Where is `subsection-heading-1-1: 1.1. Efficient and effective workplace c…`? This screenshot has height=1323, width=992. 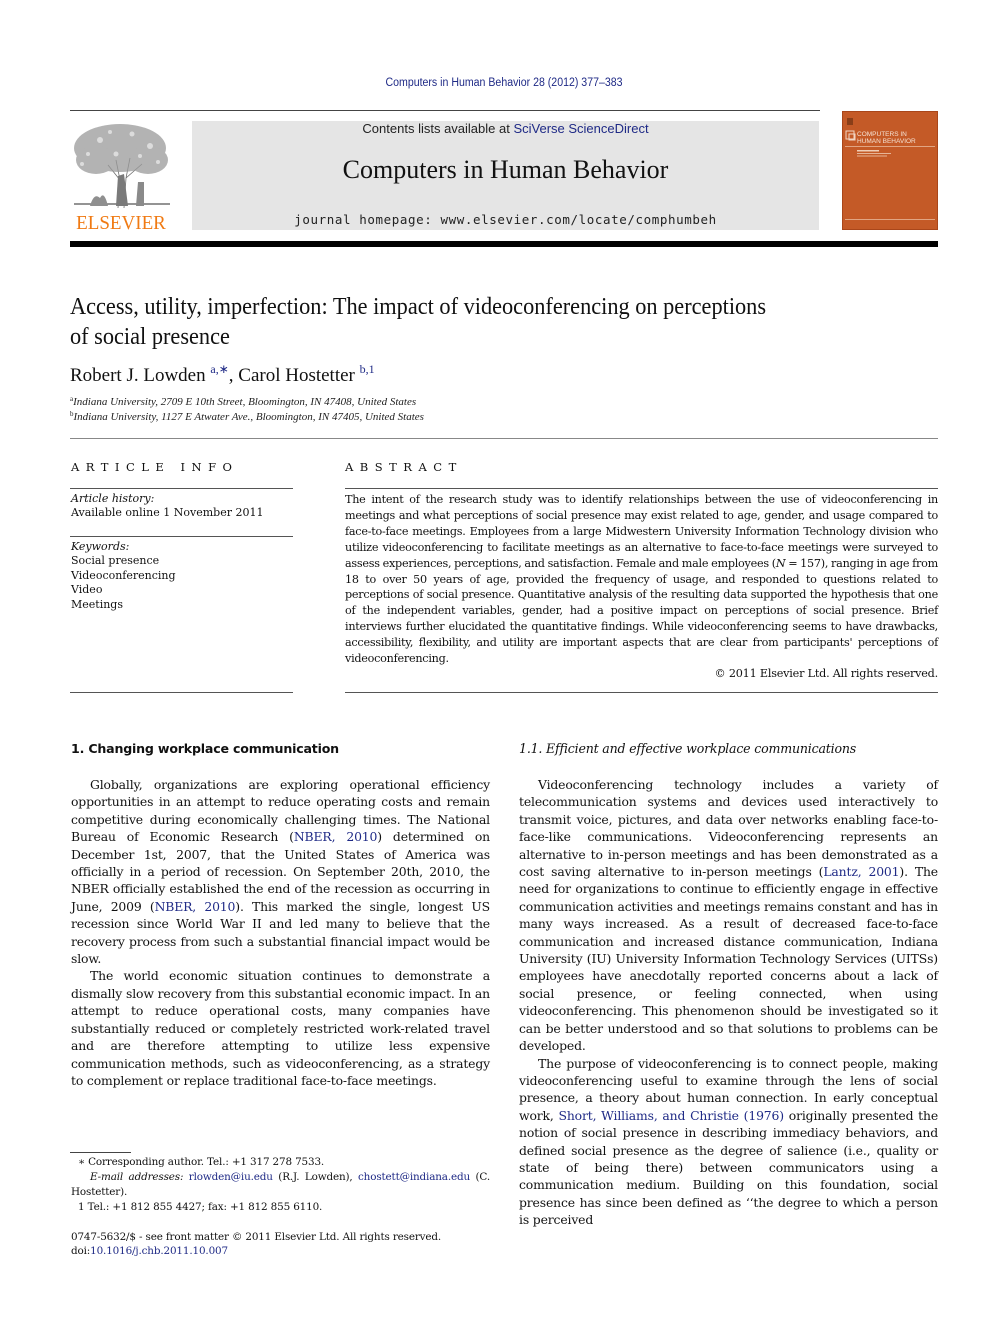
subsection-heading-1-1: 1.1. Efficient and effective workplace c… is located at coordinates (688, 748).